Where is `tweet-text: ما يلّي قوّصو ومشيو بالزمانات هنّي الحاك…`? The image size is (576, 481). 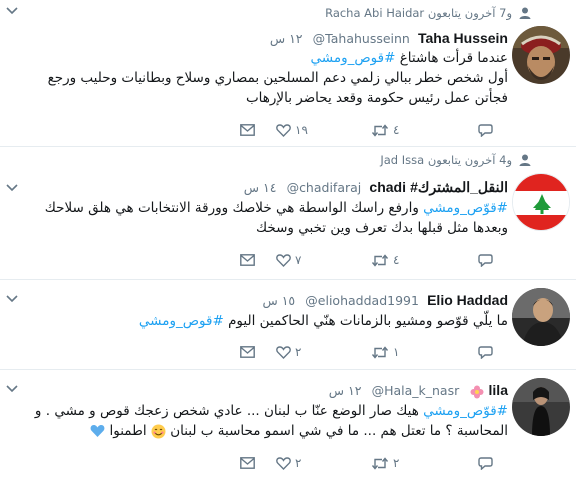
tweet-text: ما يلّي قوّصو ومشيو بالزمانات هنّي الحاك… is located at coordinates (323, 321).